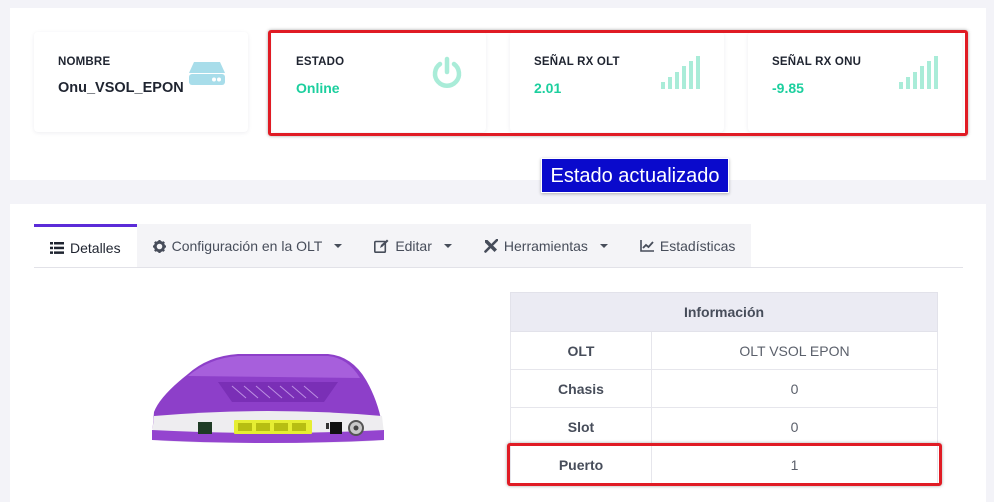  I want to click on tab-divider, so click(498, 267).